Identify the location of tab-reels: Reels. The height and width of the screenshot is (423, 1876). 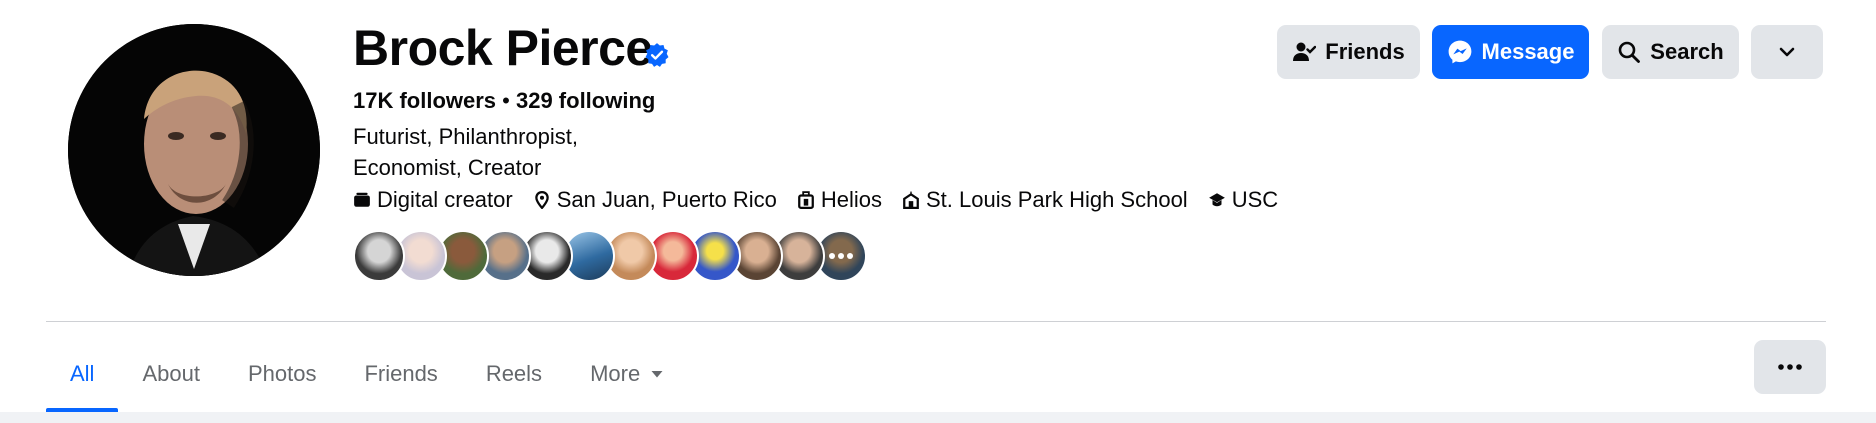
(514, 374).